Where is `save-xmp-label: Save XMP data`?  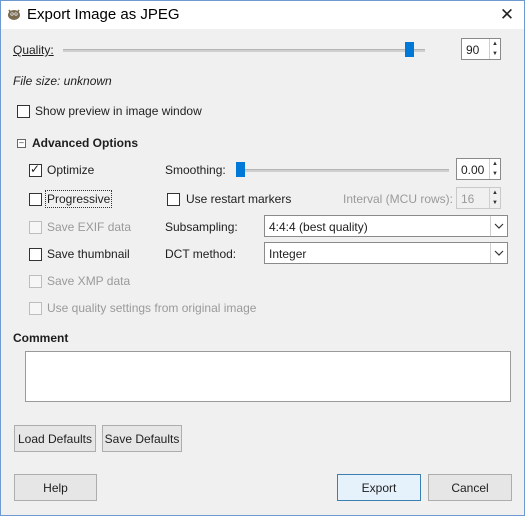 save-xmp-label: Save XMP data is located at coordinates (89, 281).